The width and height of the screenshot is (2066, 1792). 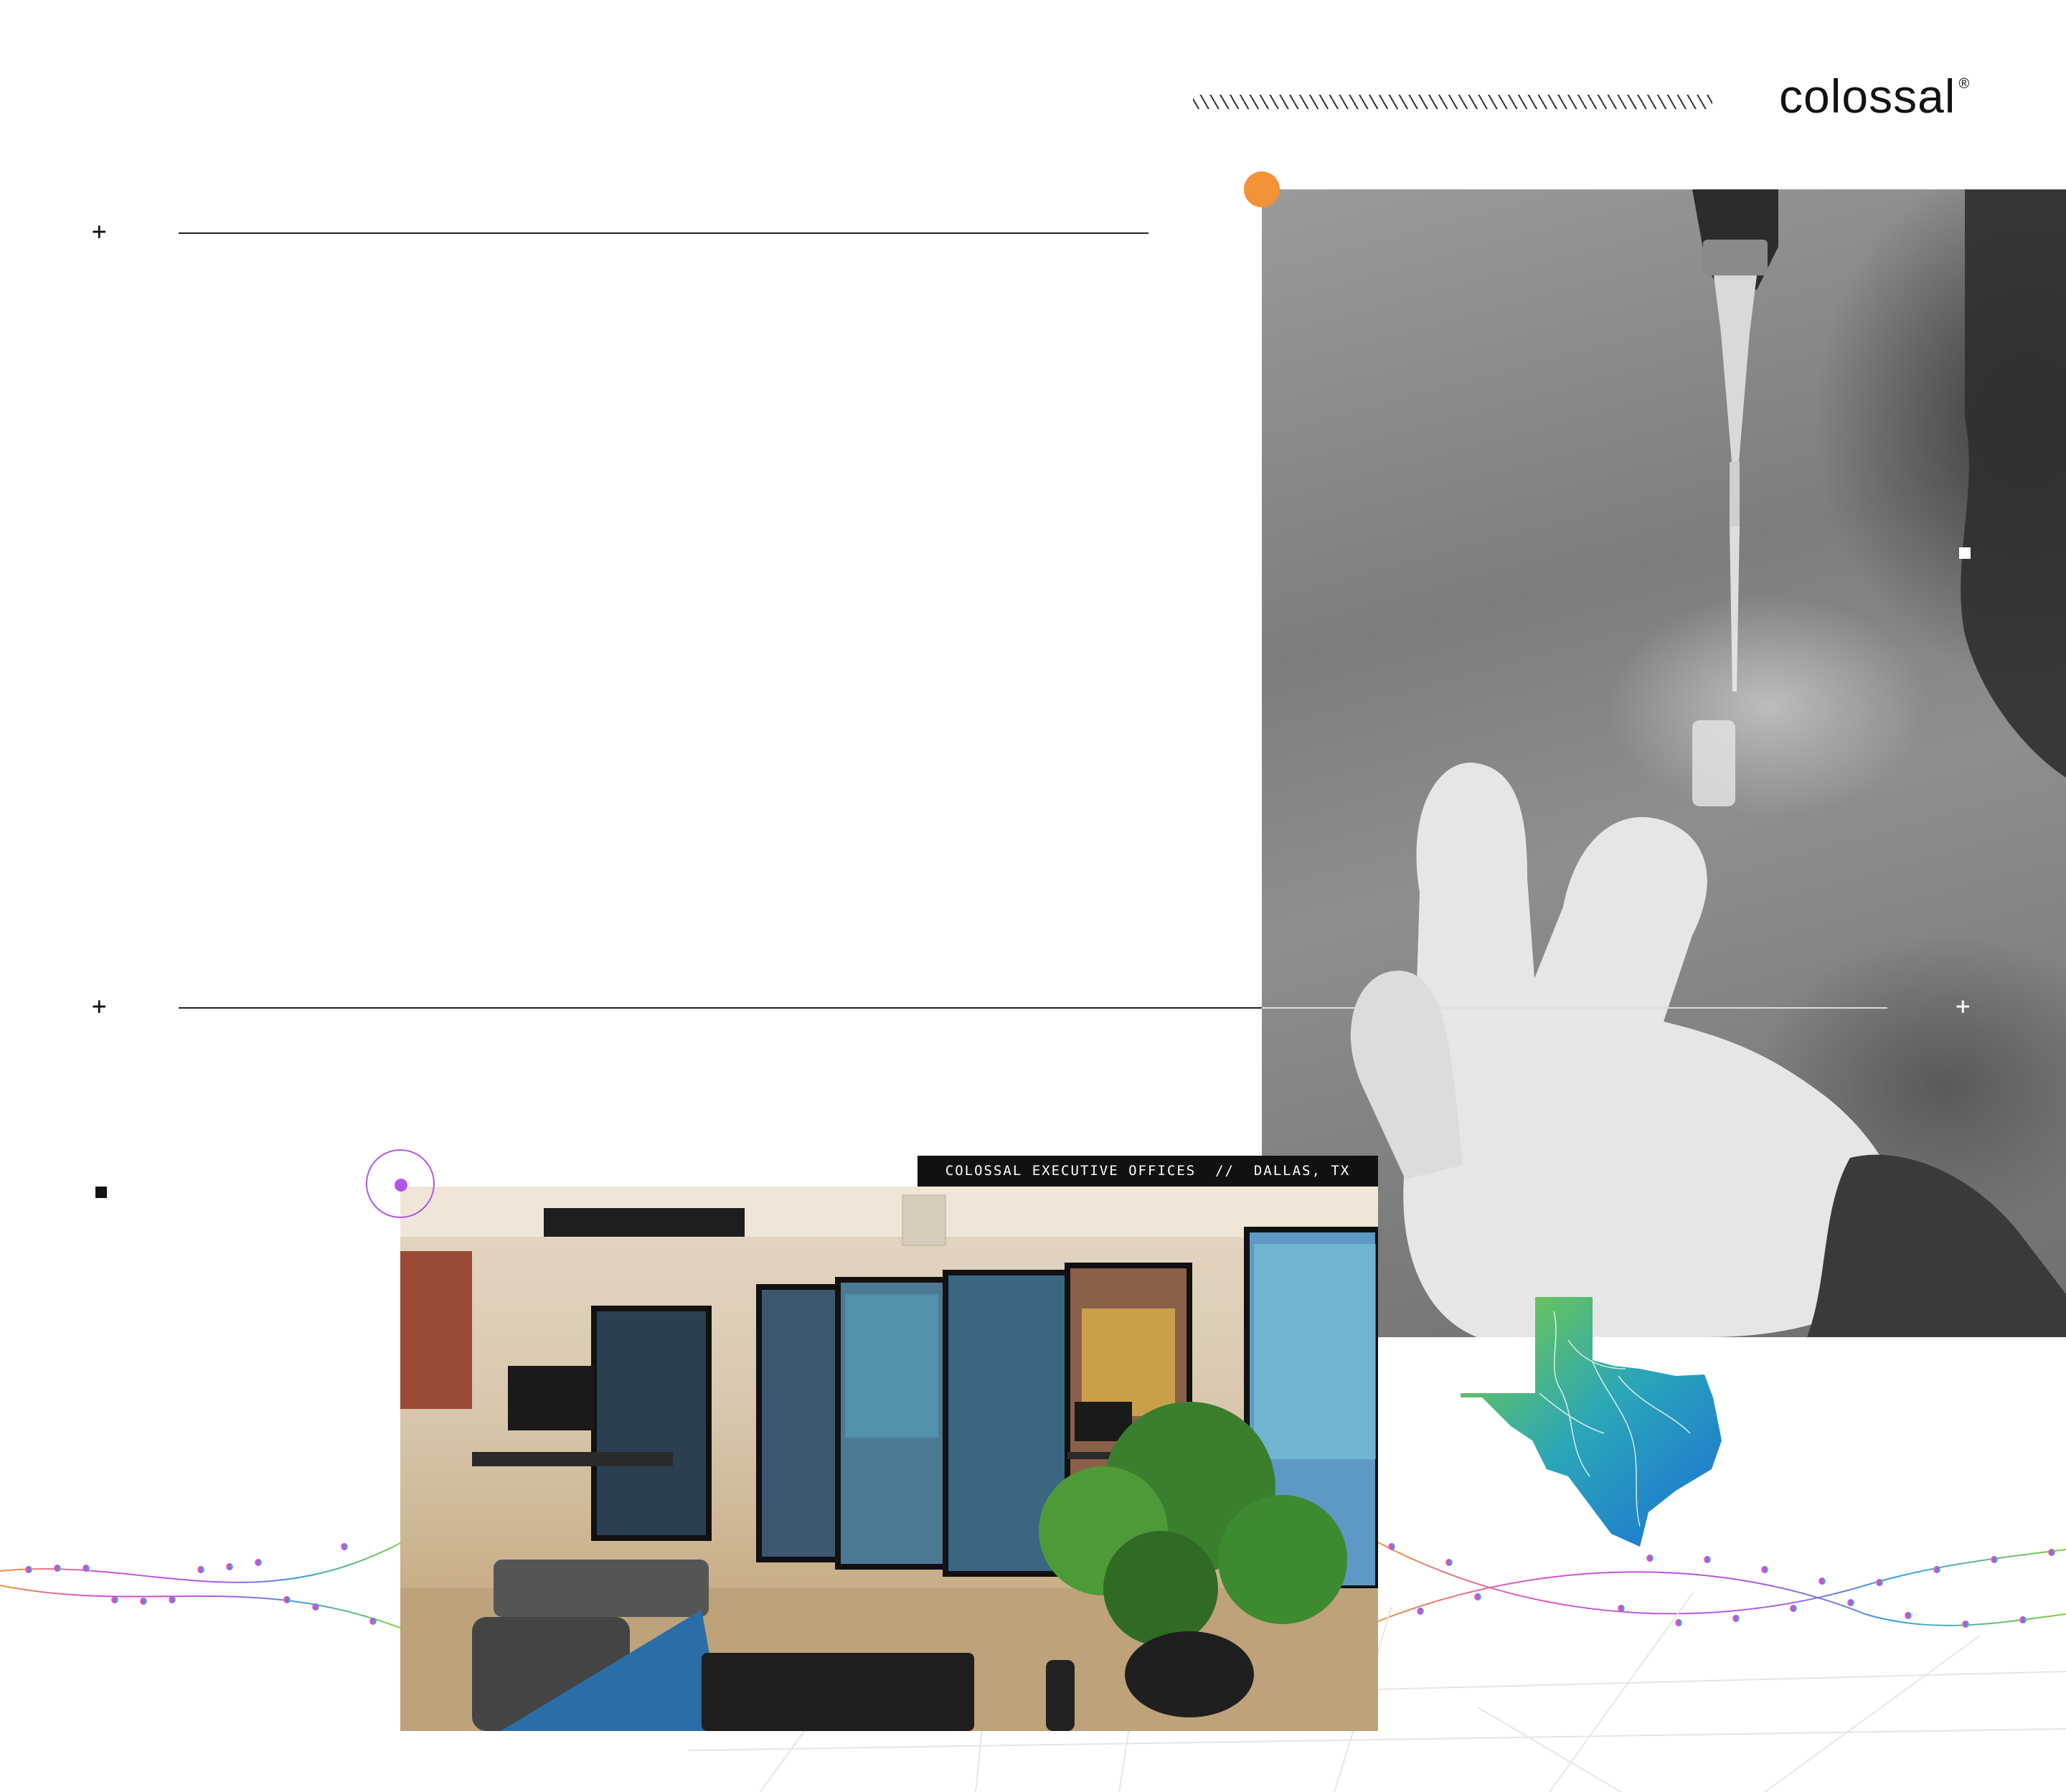 I want to click on colossal-logo: colossal ®, so click(x=1874, y=96).